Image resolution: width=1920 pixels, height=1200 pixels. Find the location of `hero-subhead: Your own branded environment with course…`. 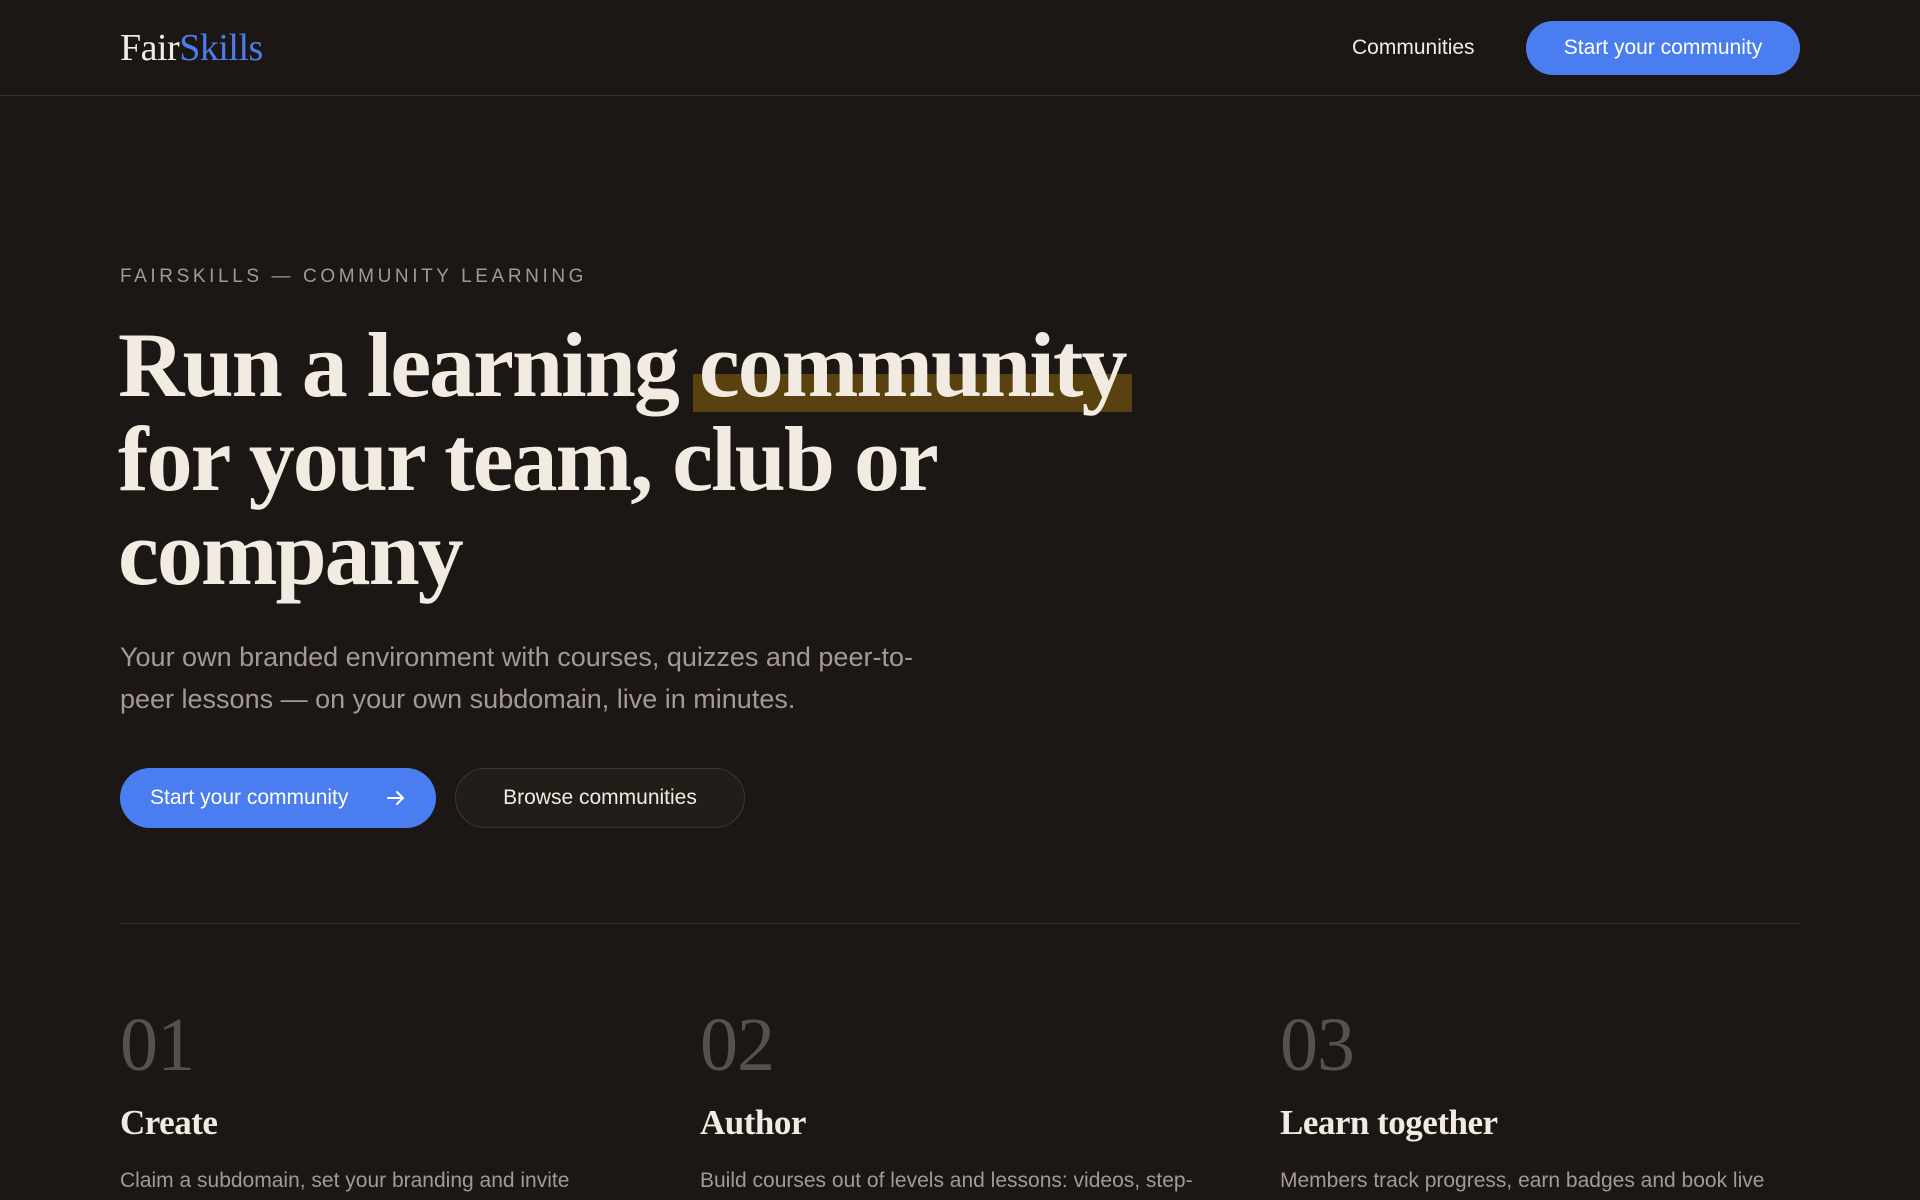

hero-subhead: Your own branded environment with course… is located at coordinates (516, 678).